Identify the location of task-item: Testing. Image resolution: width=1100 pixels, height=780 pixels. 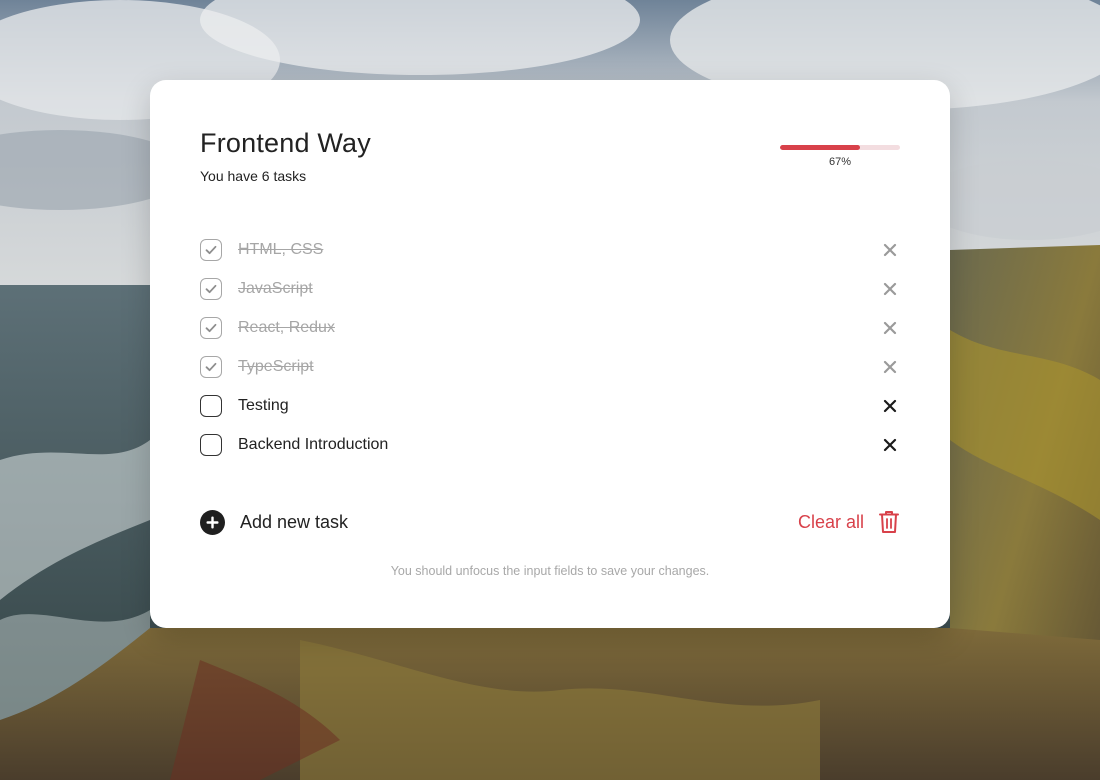
(550, 405).